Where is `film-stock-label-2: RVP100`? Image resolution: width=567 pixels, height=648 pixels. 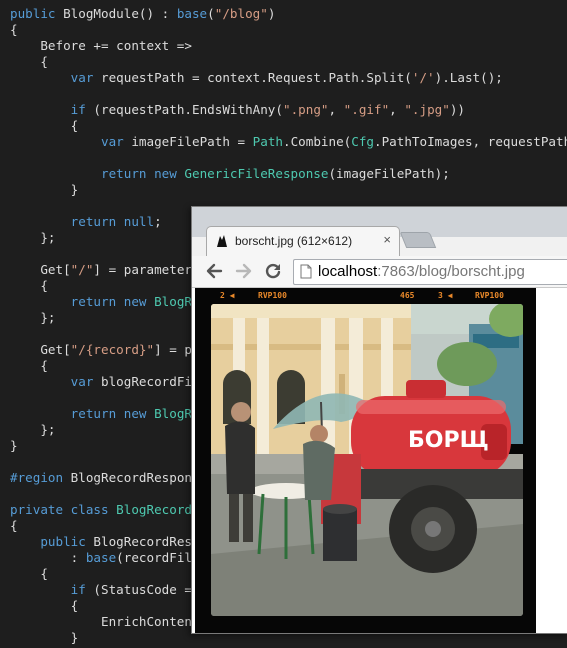 film-stock-label-2: RVP100 is located at coordinates (489, 295).